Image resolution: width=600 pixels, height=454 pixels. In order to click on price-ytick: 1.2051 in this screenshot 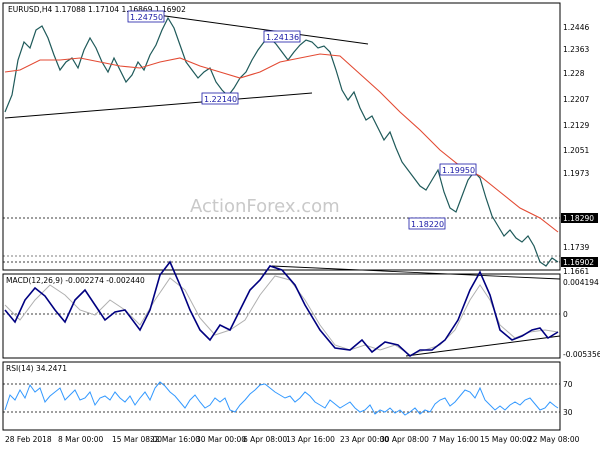, I will do `click(576, 150)`.